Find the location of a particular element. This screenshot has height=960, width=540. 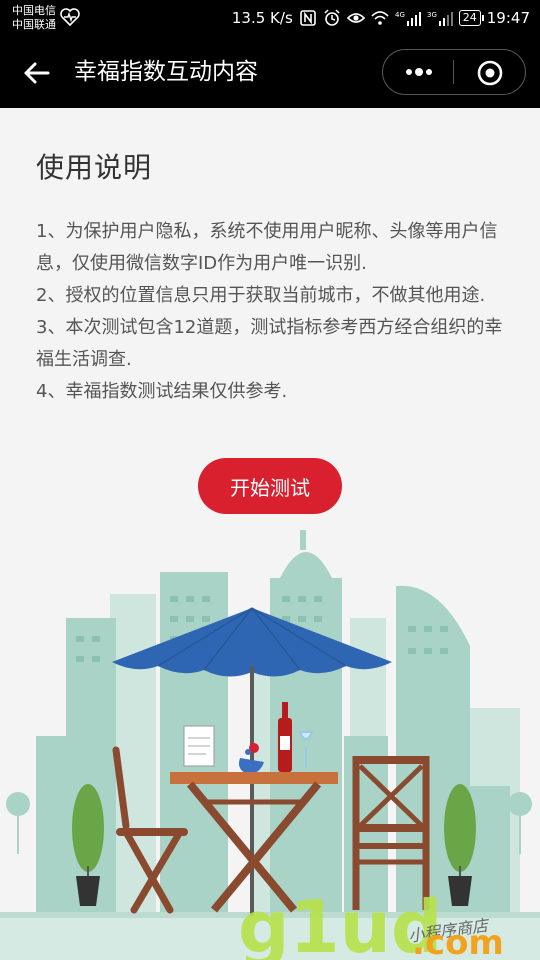

signal-3g-icon: 3G is located at coordinates (440, 18).